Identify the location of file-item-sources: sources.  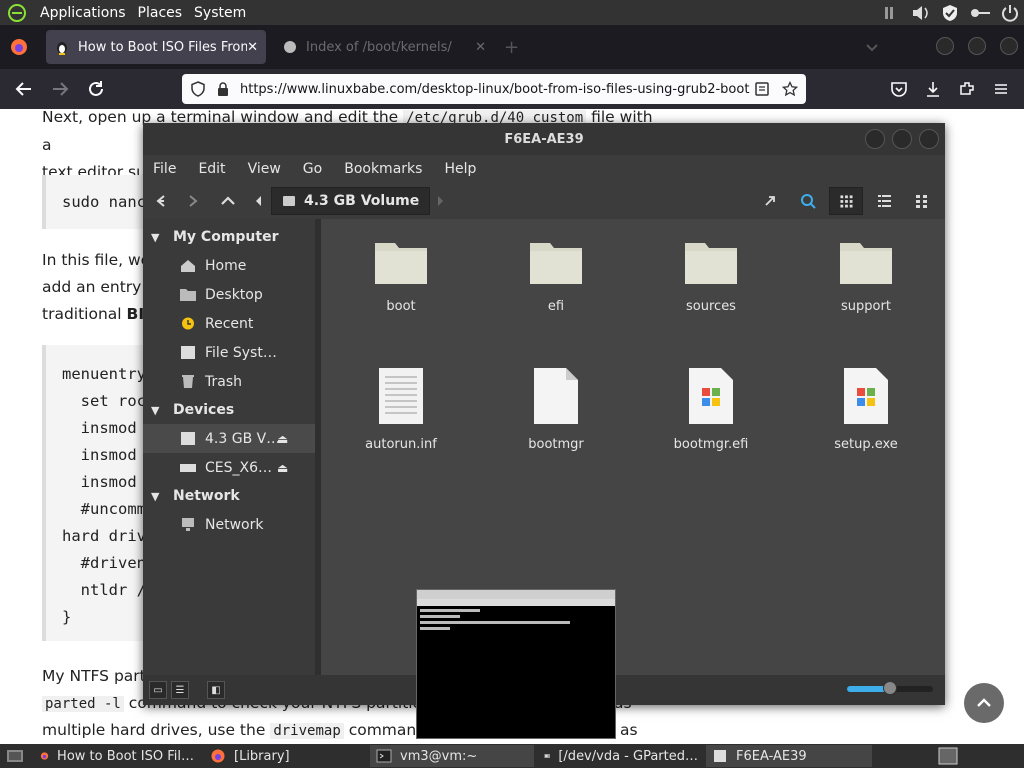
(711, 275).